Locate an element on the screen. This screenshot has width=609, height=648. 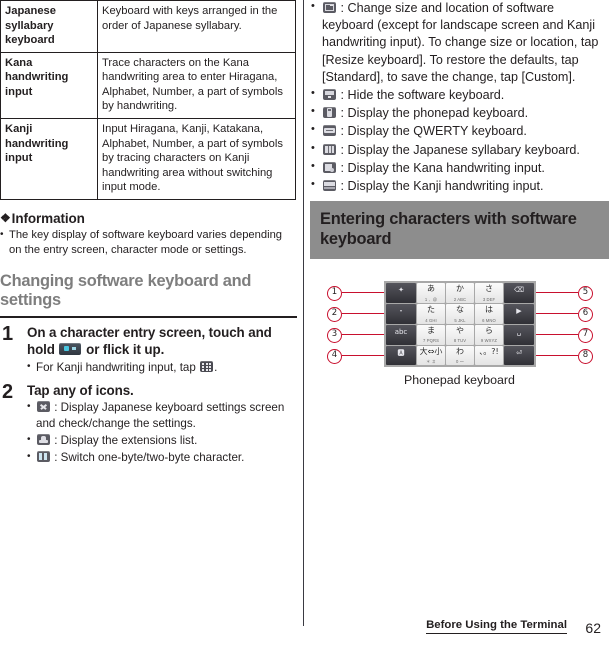
key: わ0 〜 is located at coordinates (460, 355).